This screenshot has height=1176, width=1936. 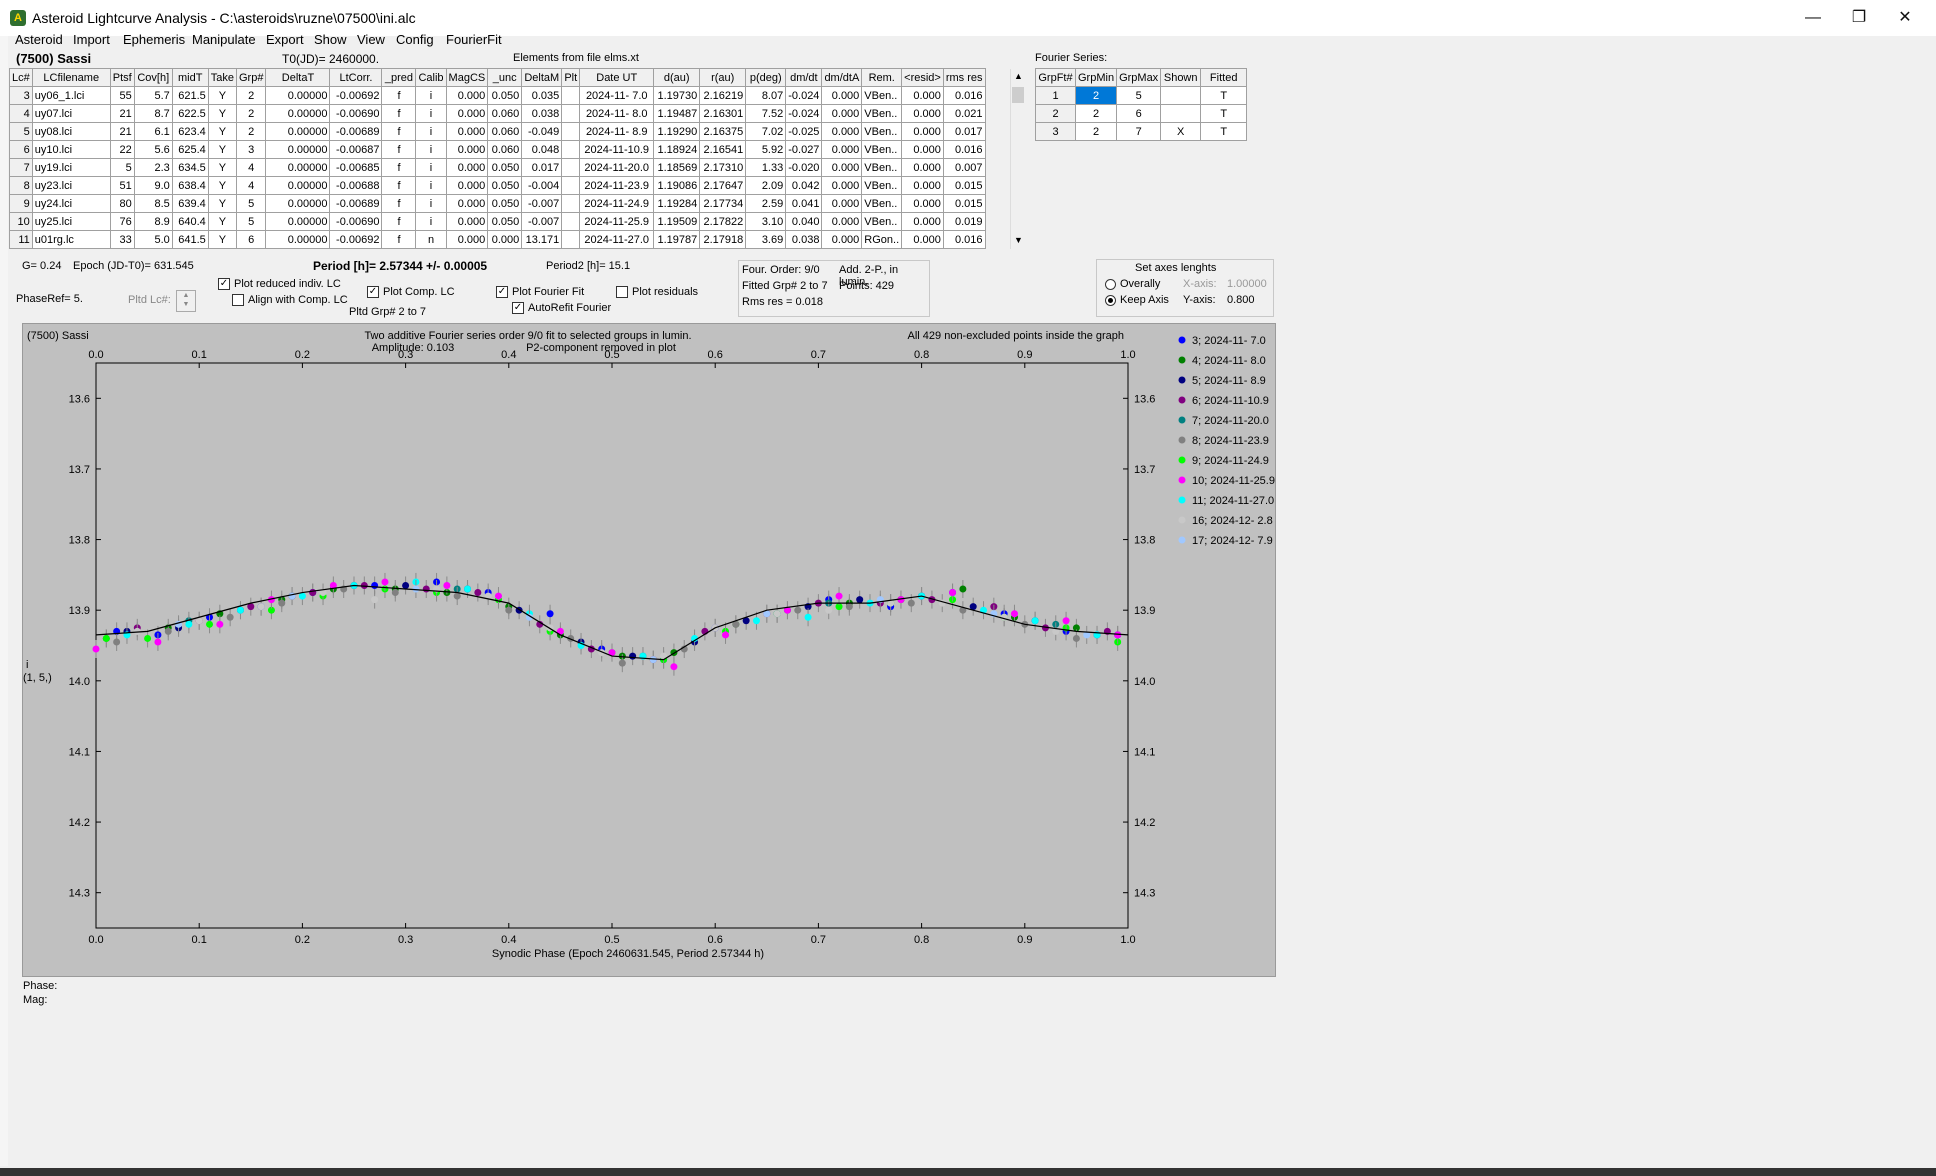 I want to click on row-number: 4, so click(x=21, y=113).